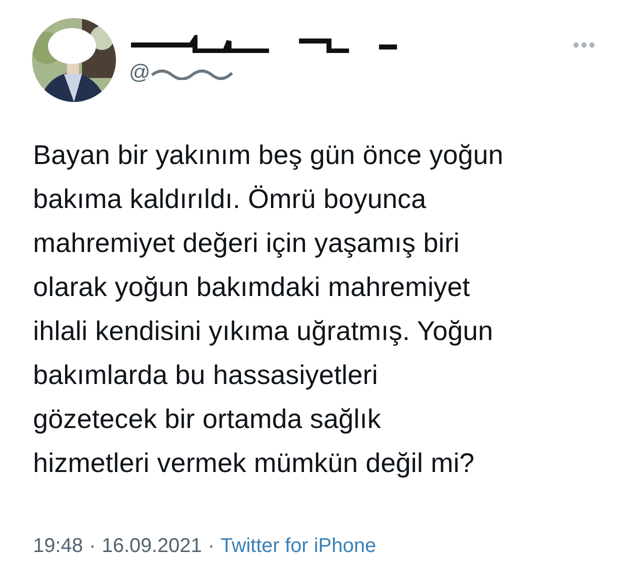 The image size is (635, 574). I want to click on tweet-date: 16.09.2021, so click(152, 546).